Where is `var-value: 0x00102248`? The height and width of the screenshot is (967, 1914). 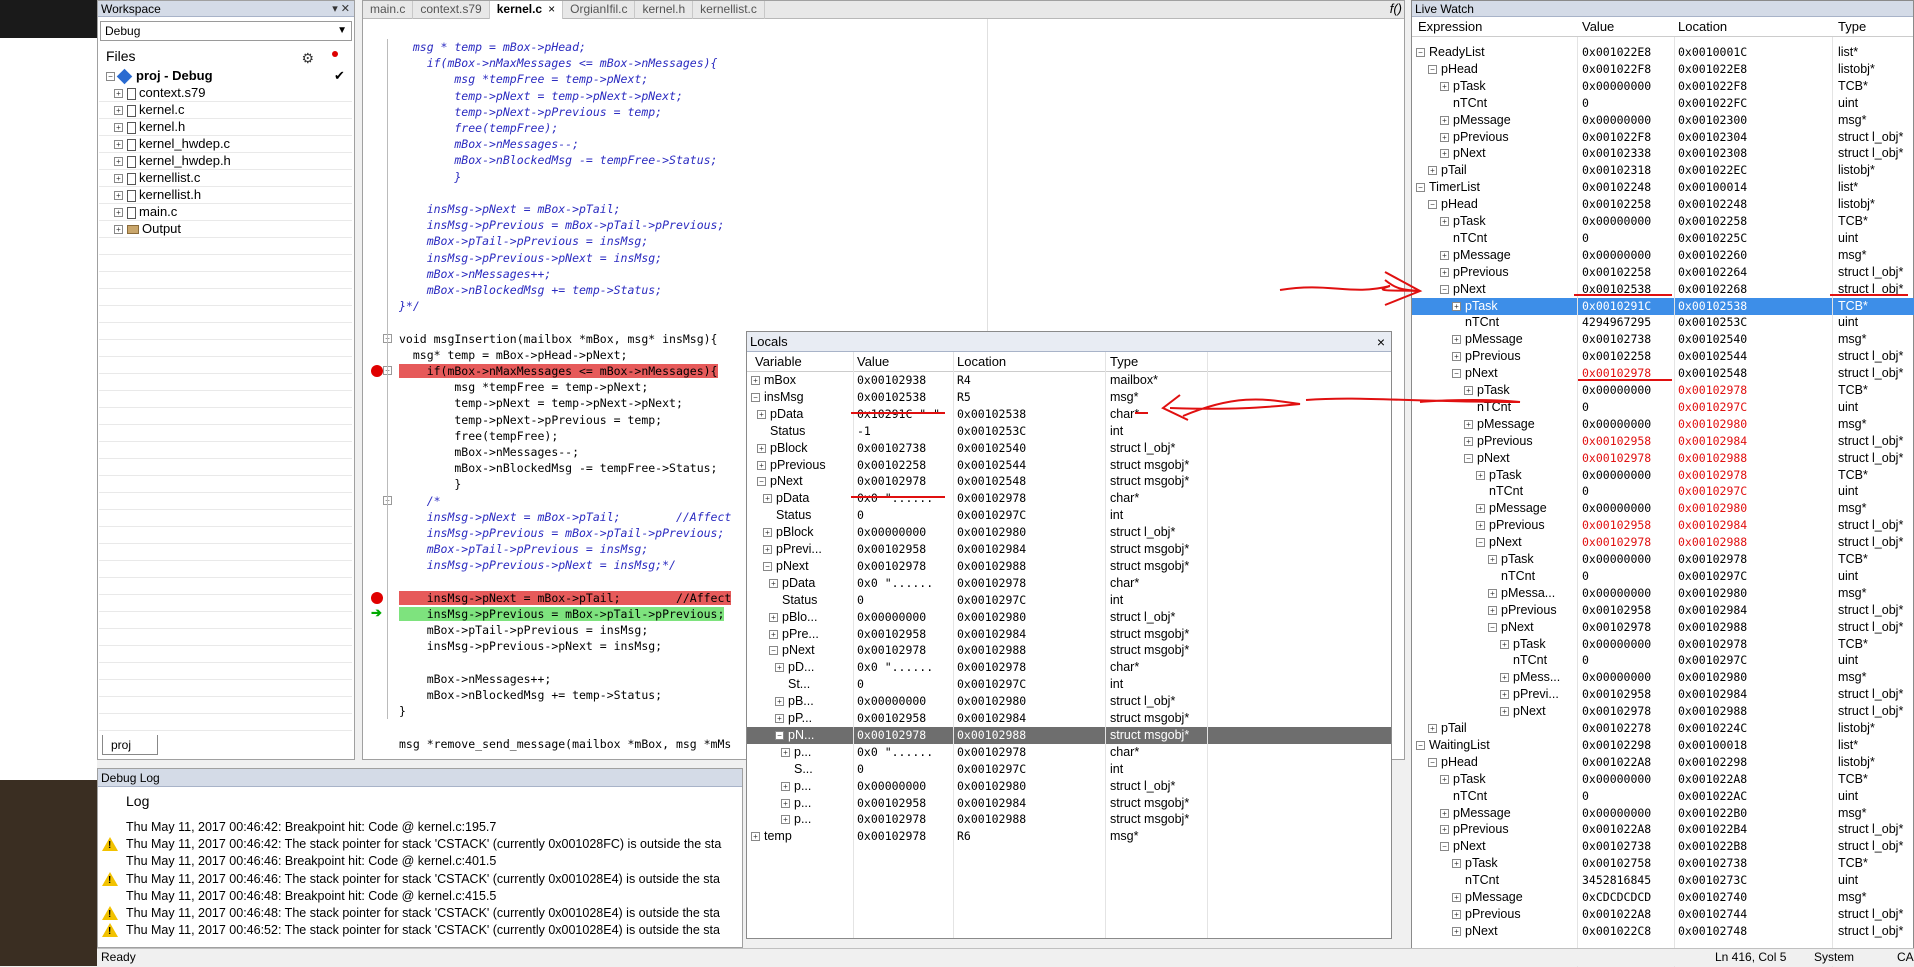
var-value: 0x00102248 is located at coordinates (1628, 187).